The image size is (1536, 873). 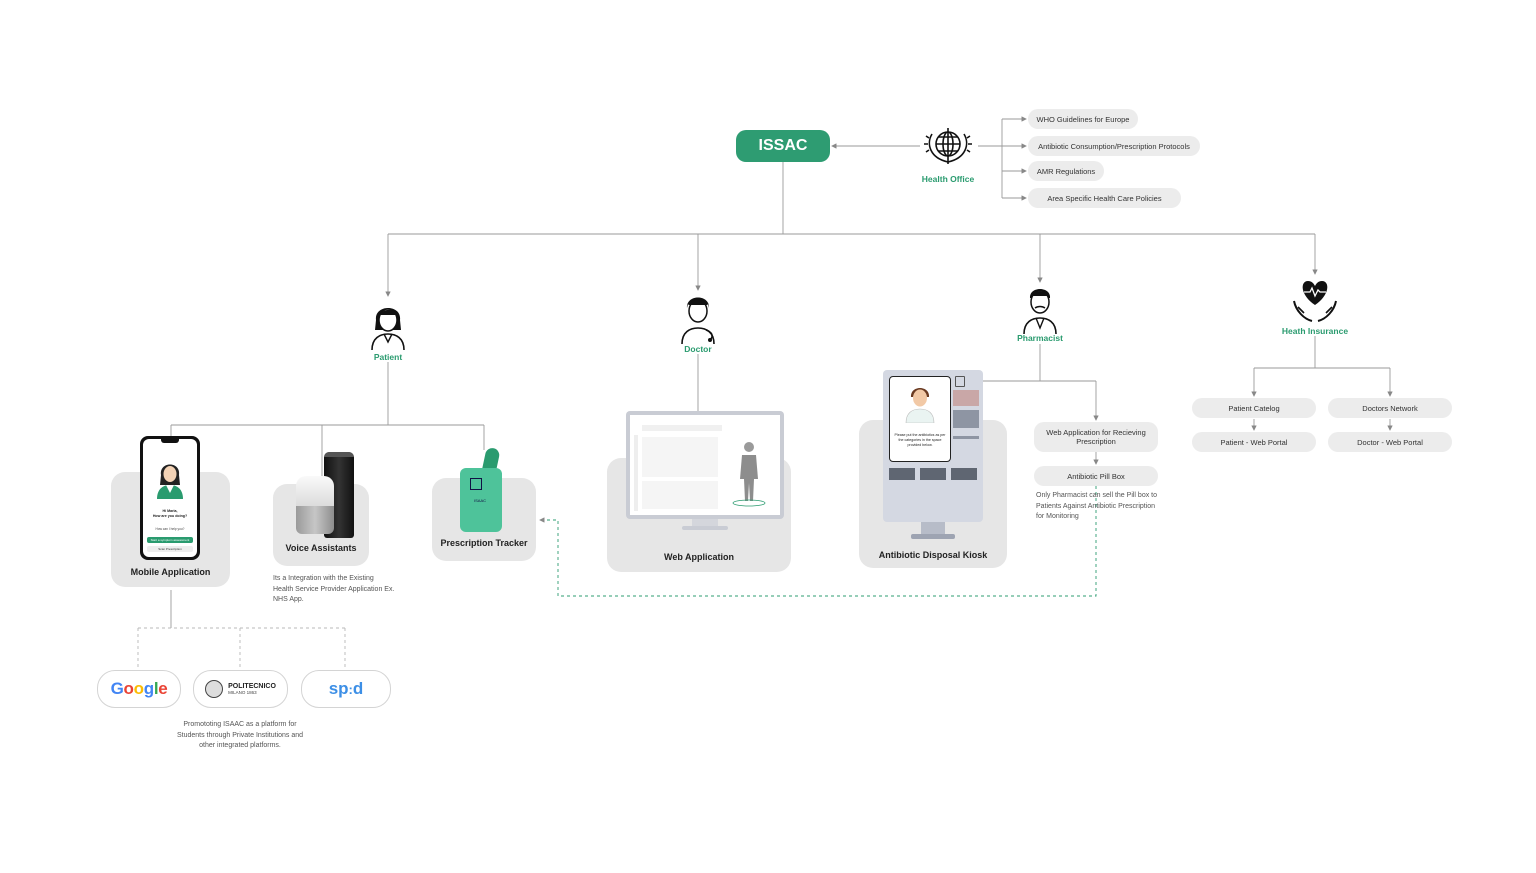 What do you see at coordinates (1254, 442) in the screenshot?
I see `patient-web-portal: Patient - Web Portal` at bounding box center [1254, 442].